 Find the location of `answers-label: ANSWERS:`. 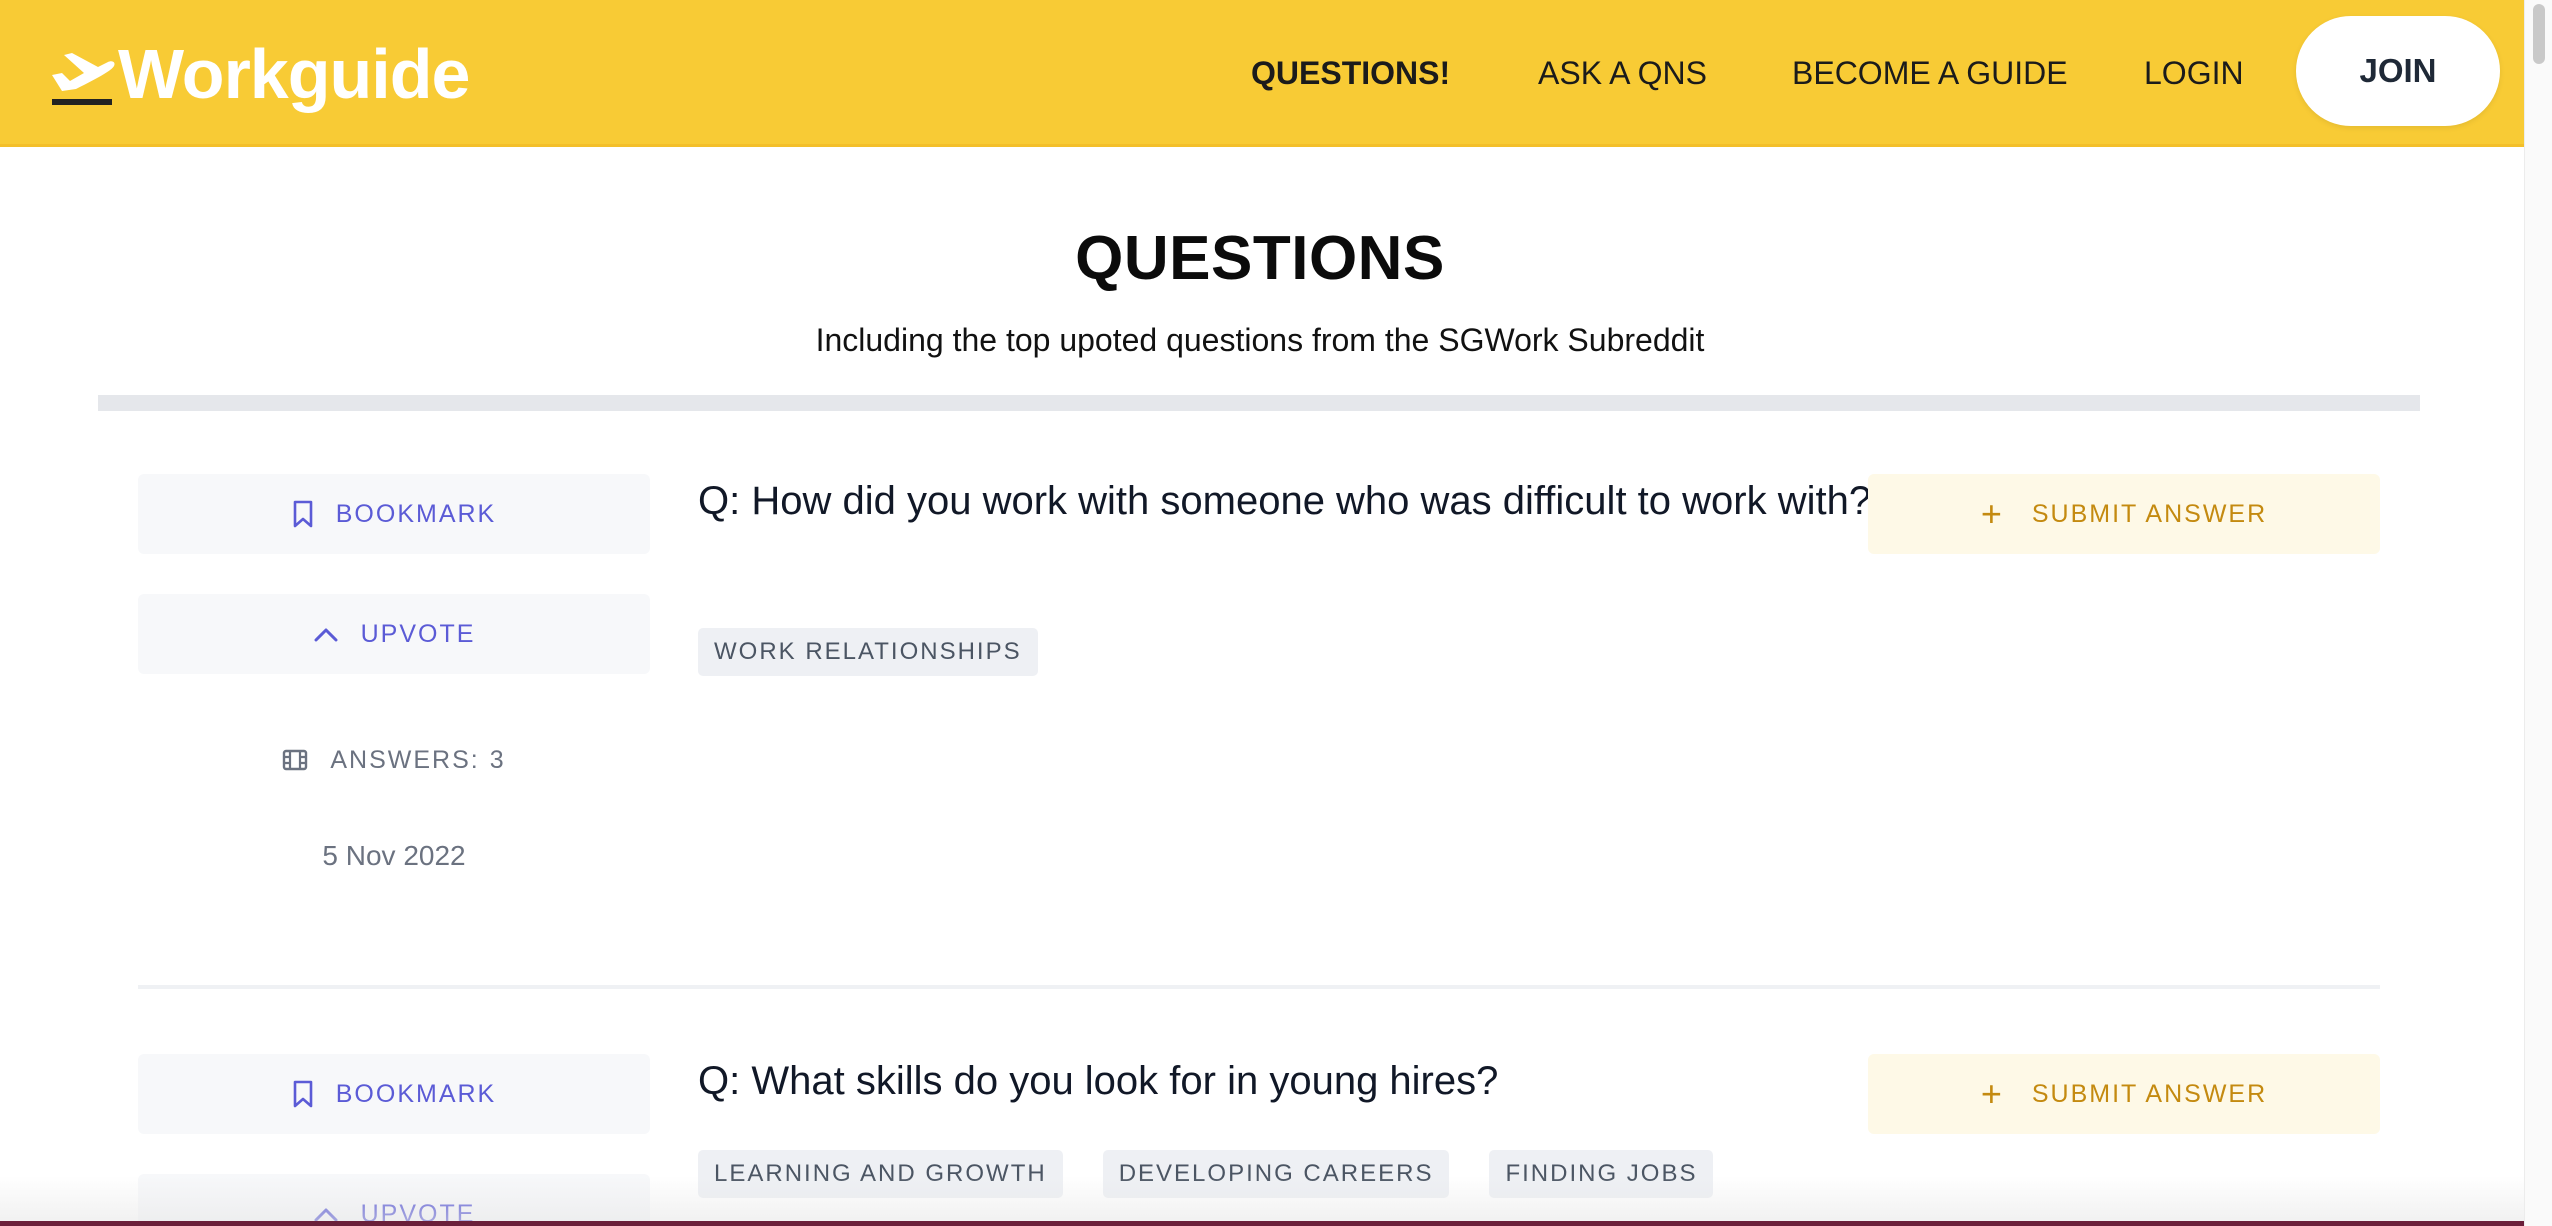

answers-label: ANSWERS: is located at coordinates (405, 759).